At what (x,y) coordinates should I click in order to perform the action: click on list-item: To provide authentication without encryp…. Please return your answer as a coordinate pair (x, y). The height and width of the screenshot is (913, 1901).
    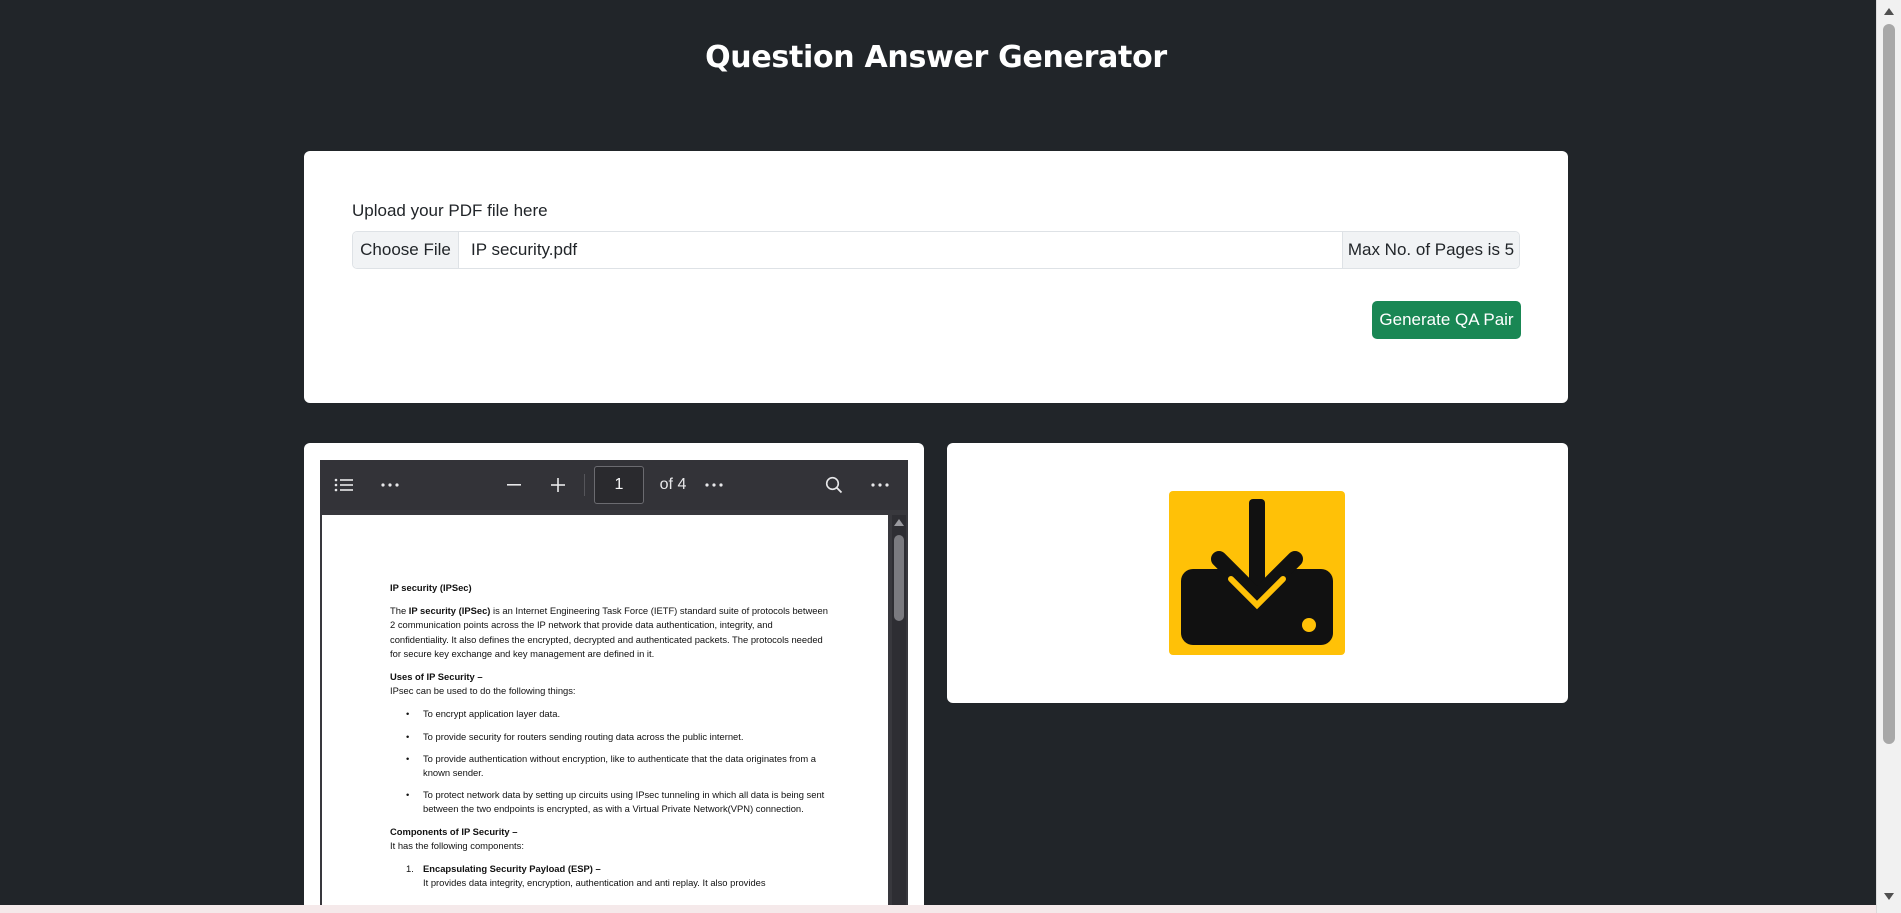
    Looking at the image, I should click on (610, 766).